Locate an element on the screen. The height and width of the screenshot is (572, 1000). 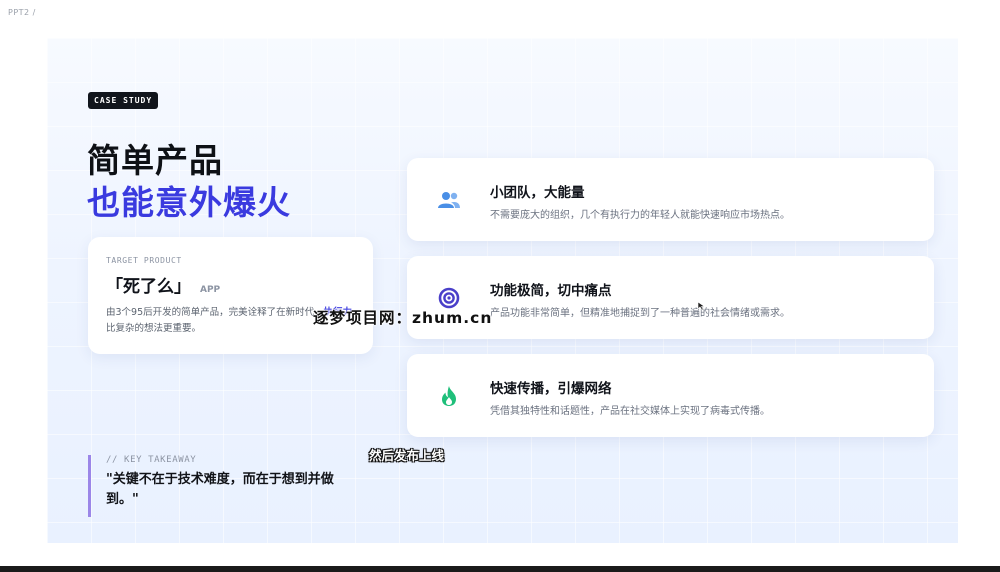
product-name-row: 「死了么」 APP is located at coordinates (230, 284).